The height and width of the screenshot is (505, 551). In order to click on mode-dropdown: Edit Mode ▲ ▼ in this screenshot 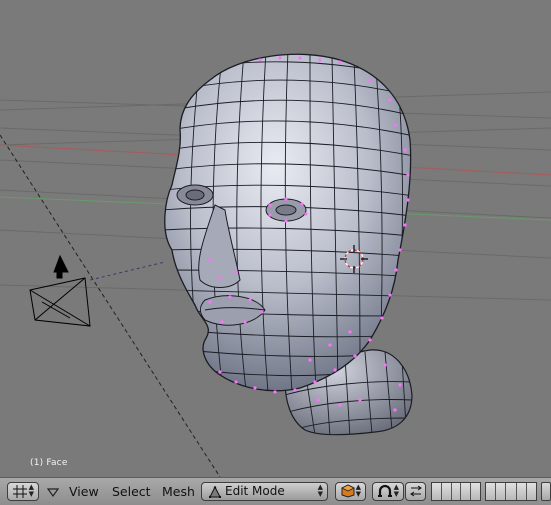, I will do `click(264, 491)`.